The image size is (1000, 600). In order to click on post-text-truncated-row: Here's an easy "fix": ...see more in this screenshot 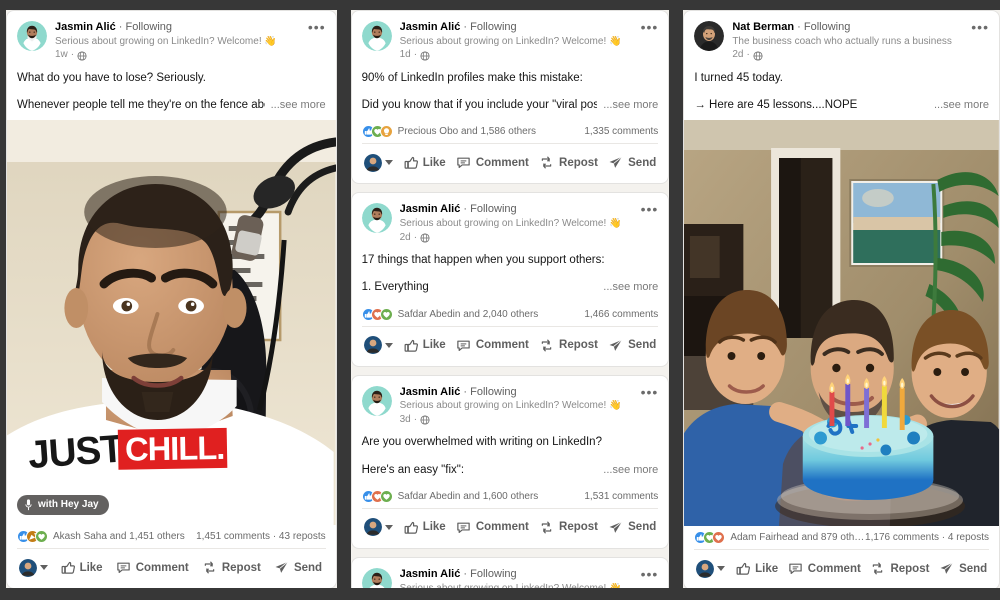, I will do `click(510, 470)`.